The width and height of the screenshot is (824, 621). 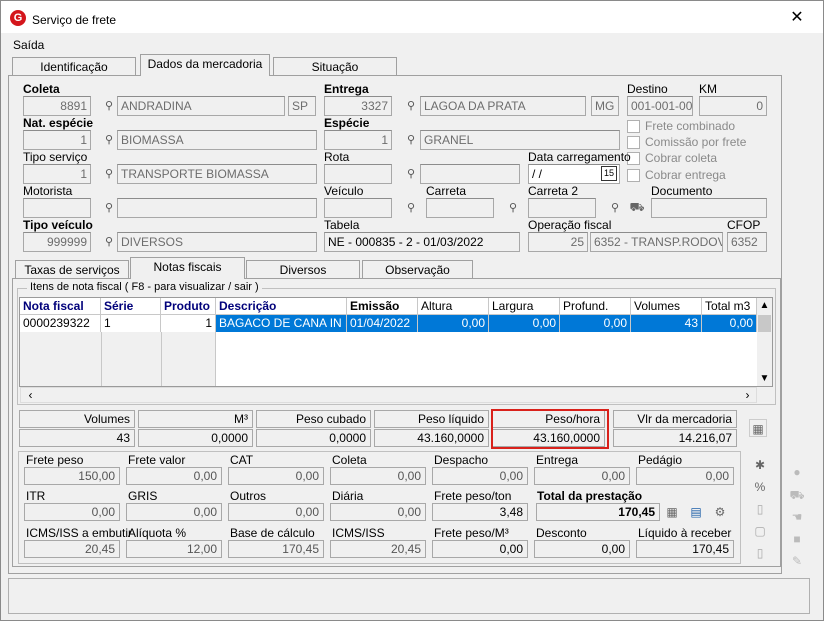 What do you see at coordinates (605, 106) in the screenshot?
I see `entrega-uf-field: MG` at bounding box center [605, 106].